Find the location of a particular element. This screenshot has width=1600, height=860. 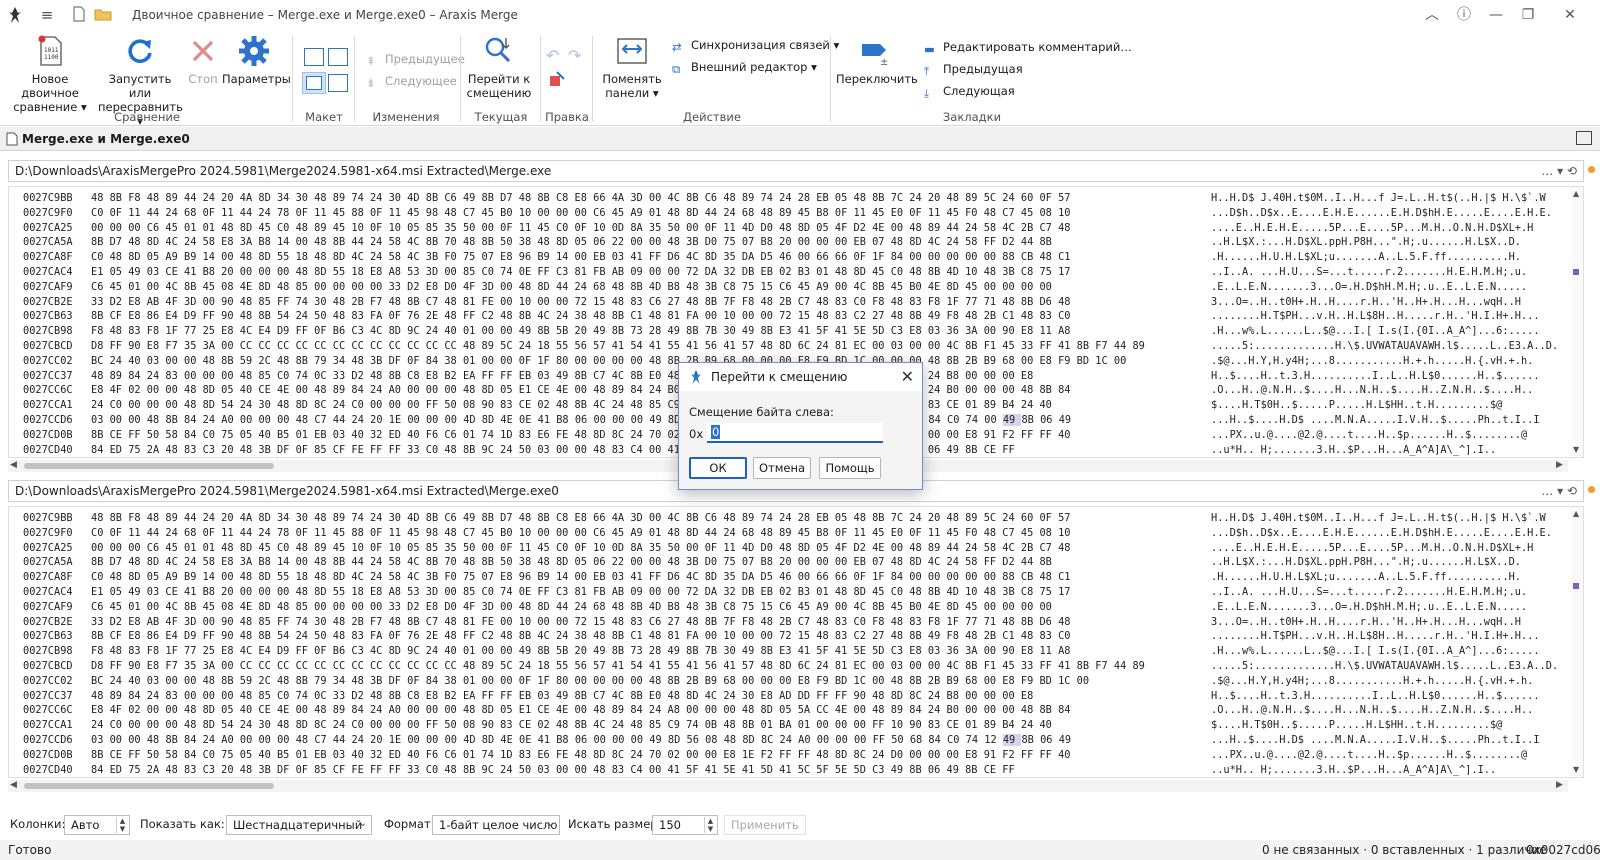

ribbon-collapse-icon: ︿ is located at coordinates (1432, 15).